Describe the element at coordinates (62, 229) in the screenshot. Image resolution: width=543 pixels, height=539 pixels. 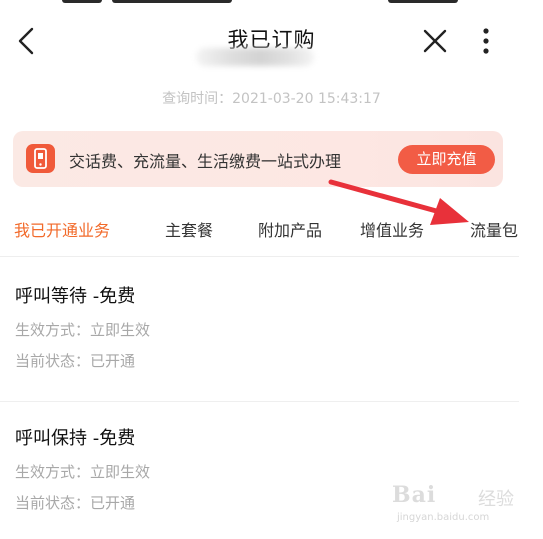
I see `tab-activated-services: 我已开通业务` at that location.